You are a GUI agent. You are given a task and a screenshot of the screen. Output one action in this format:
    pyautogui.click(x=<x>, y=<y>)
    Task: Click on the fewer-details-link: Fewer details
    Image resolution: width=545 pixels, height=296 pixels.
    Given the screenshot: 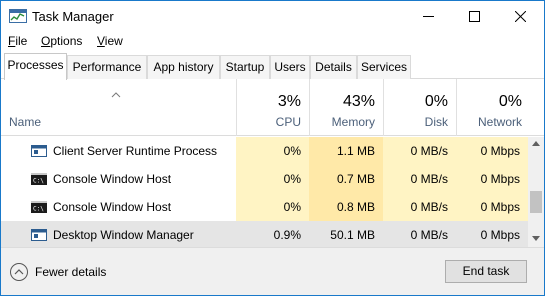 What is the action you would take?
    pyautogui.click(x=70, y=272)
    